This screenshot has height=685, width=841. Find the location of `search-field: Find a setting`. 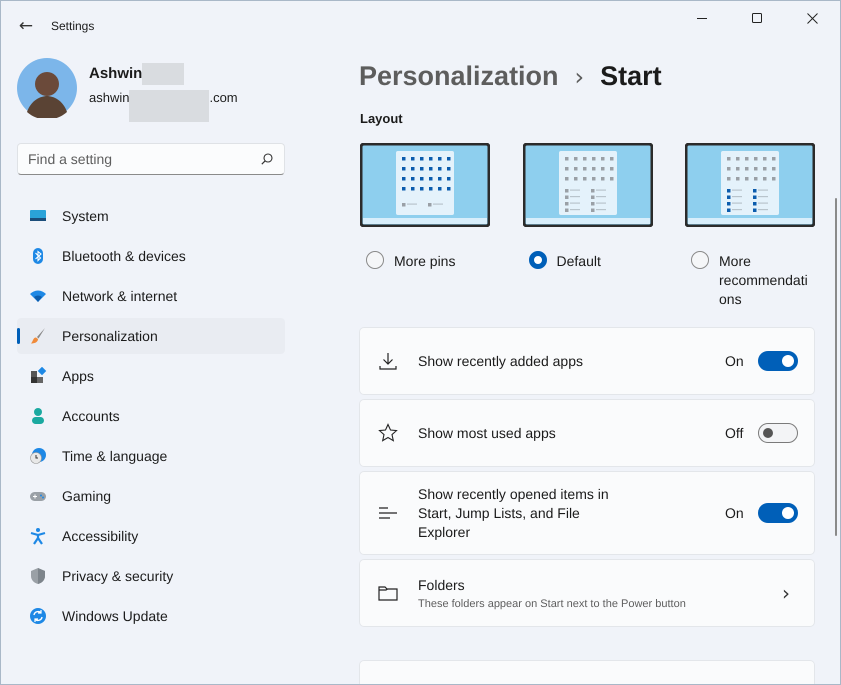

search-field: Find a setting is located at coordinates (151, 159).